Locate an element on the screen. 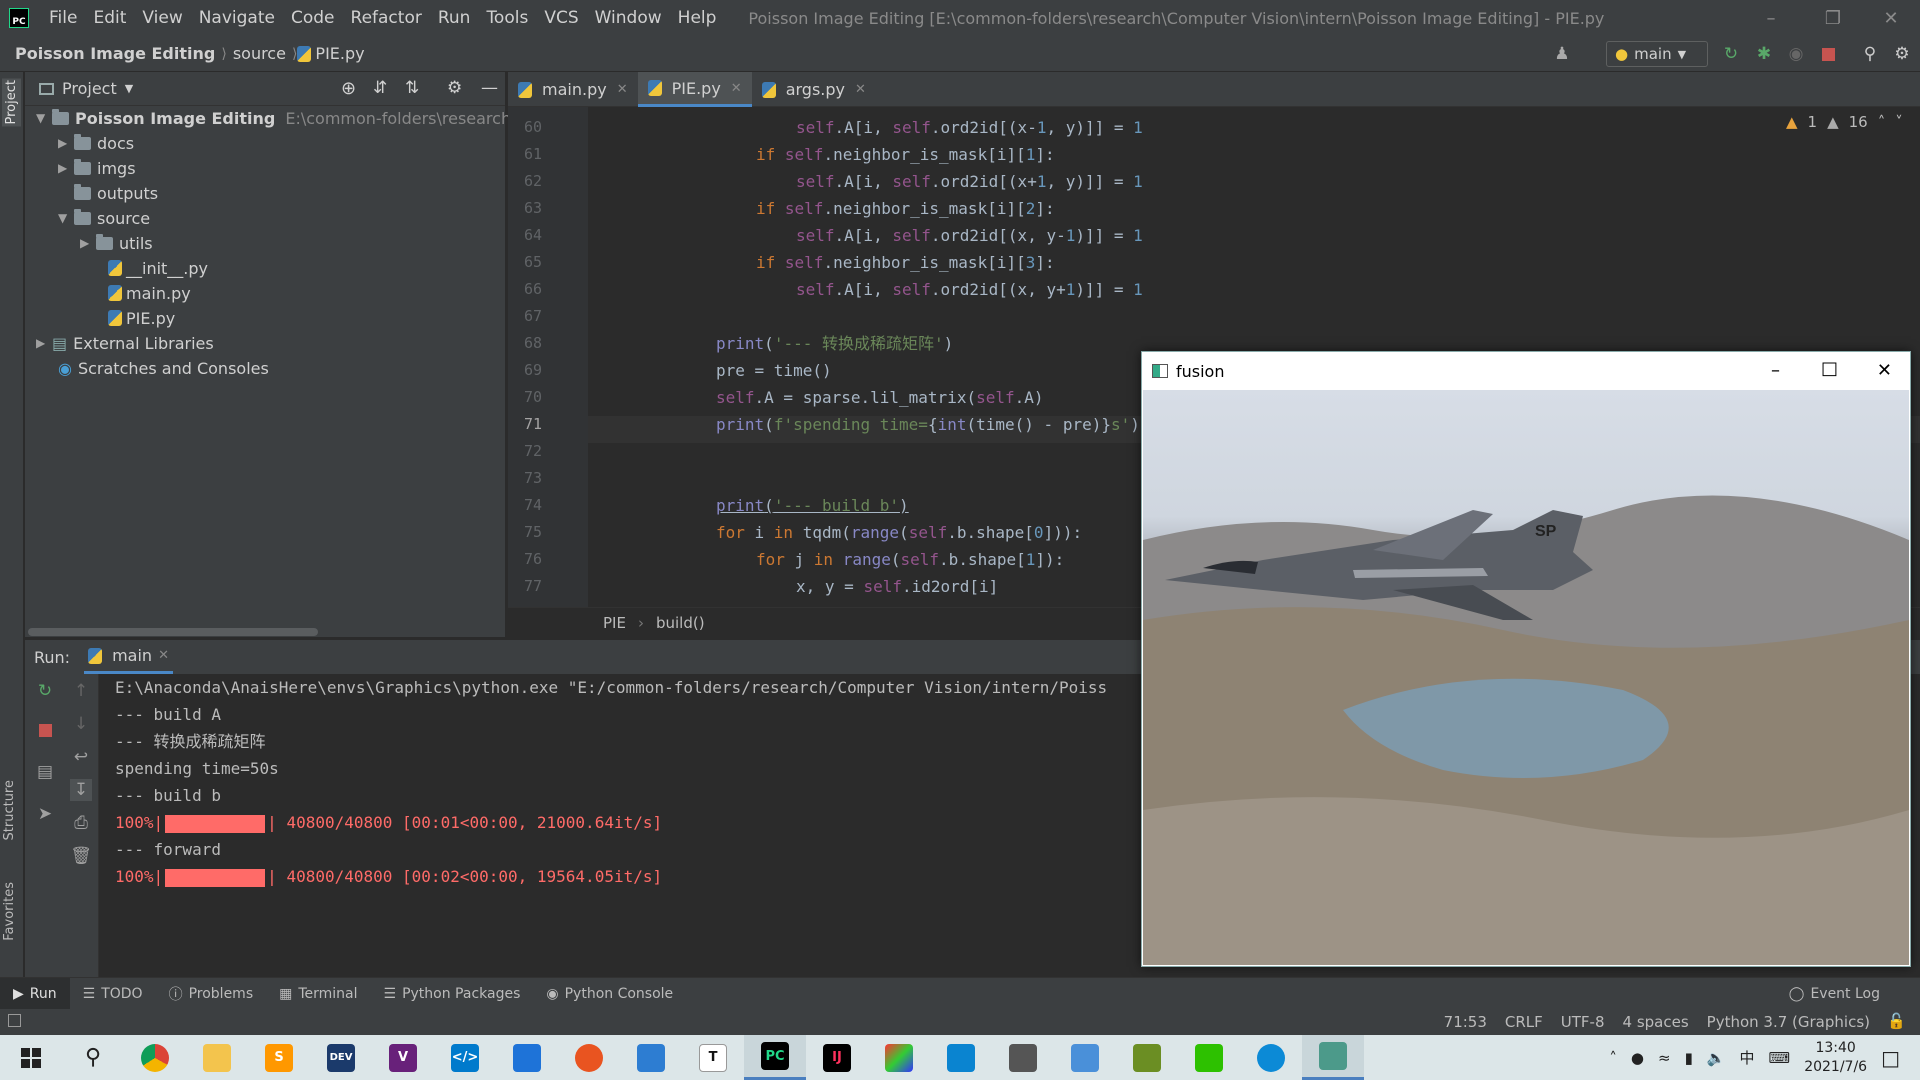  keyboard-icon: ⌨ is located at coordinates (1780, 1058).